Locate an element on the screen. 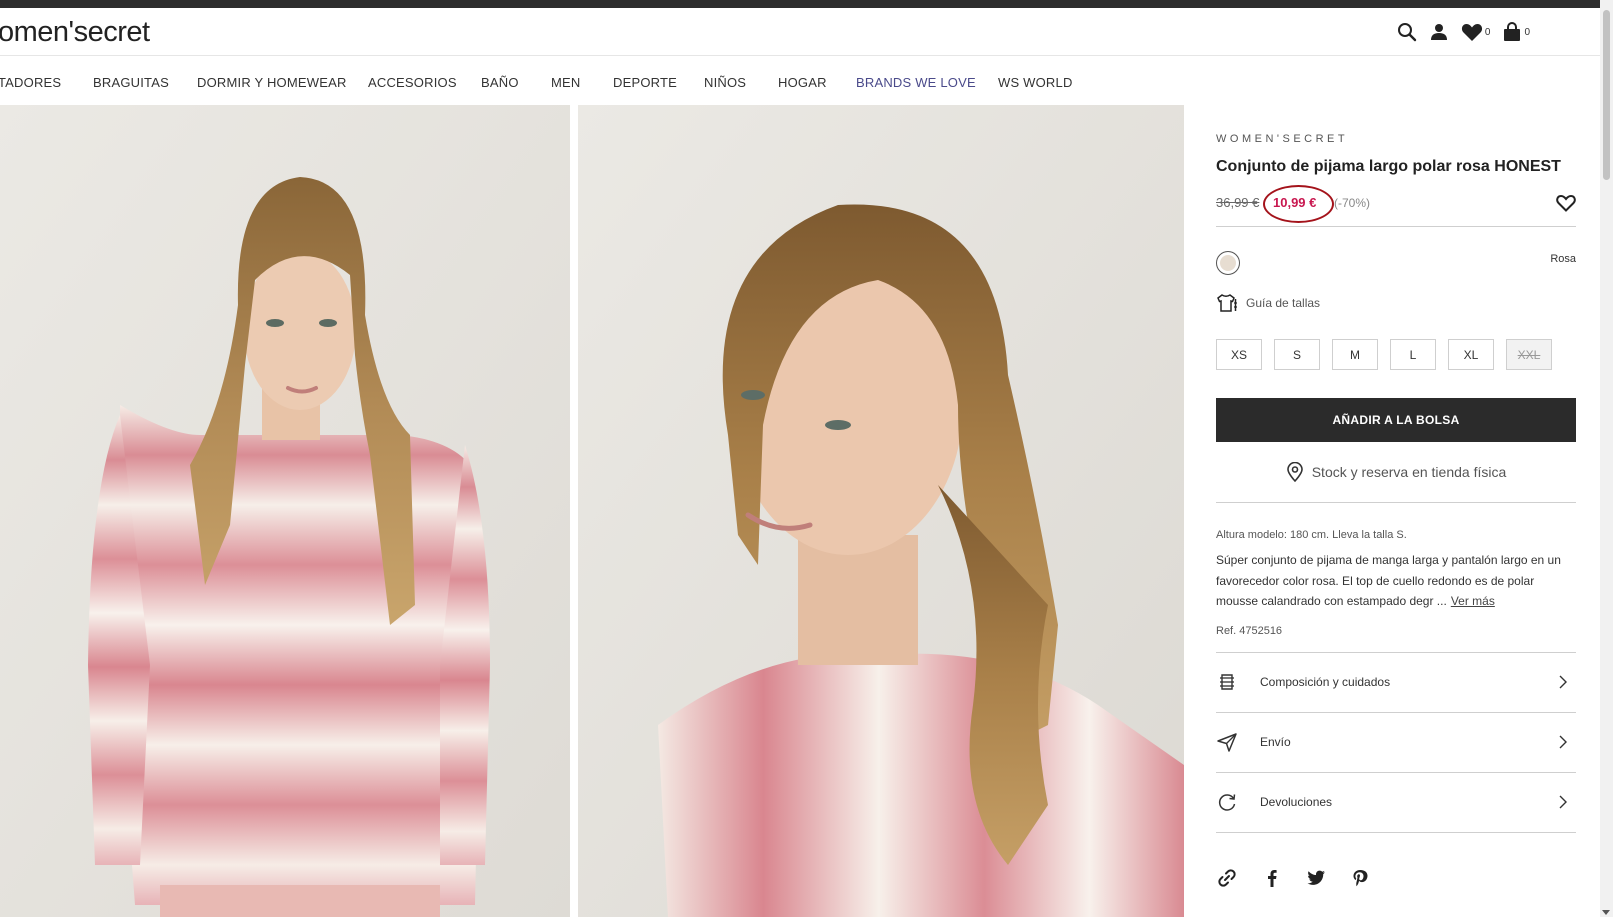 The width and height of the screenshot is (1613, 917). copy-link-icon is located at coordinates (1227, 878).